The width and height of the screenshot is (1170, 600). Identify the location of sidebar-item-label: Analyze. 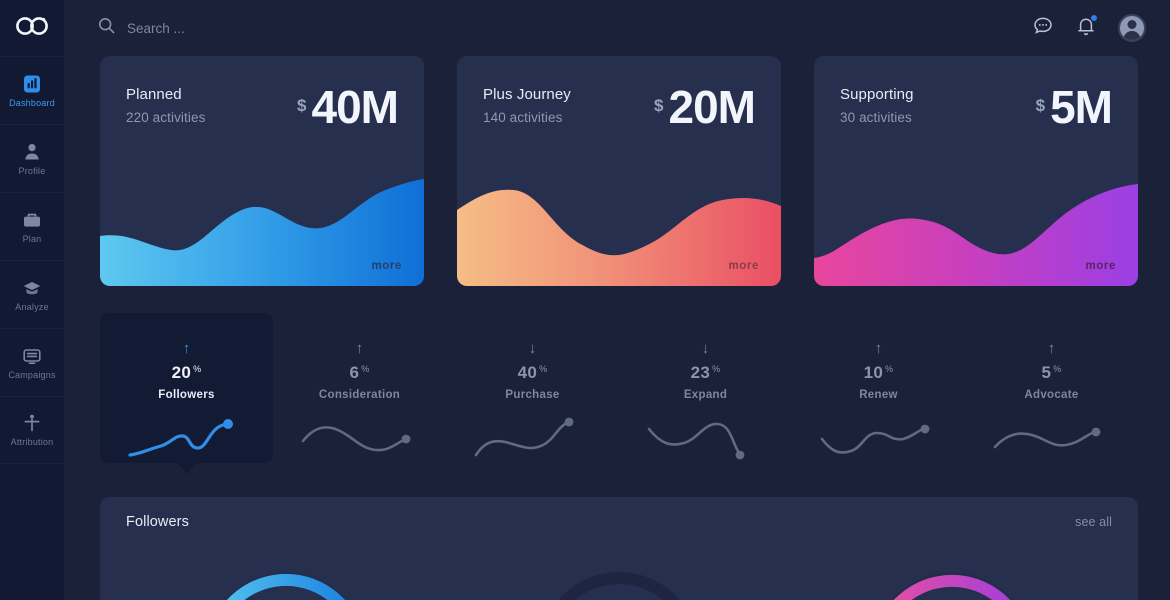
(32, 306).